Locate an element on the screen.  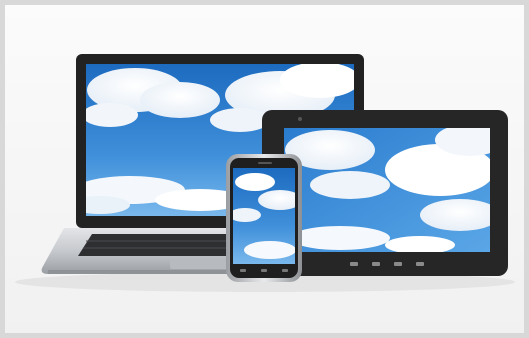
tablet-camera is located at coordinates (300, 119).